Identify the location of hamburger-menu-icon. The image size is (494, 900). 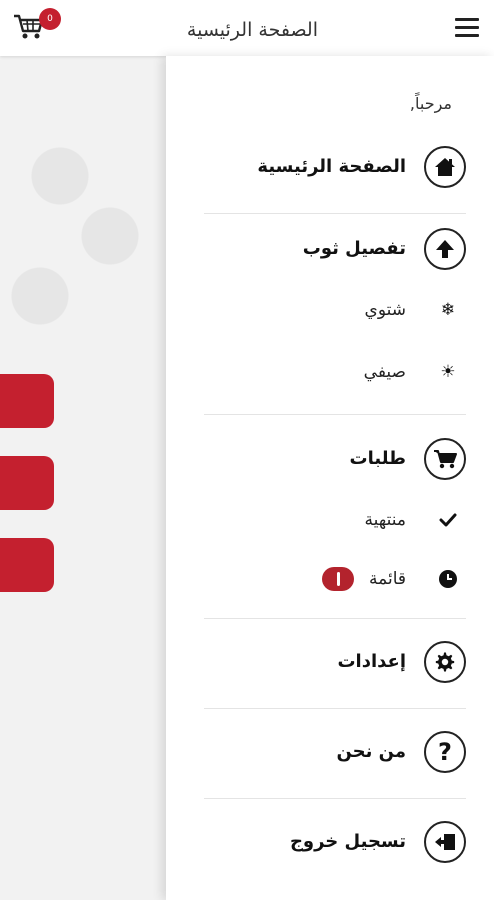
(467, 27).